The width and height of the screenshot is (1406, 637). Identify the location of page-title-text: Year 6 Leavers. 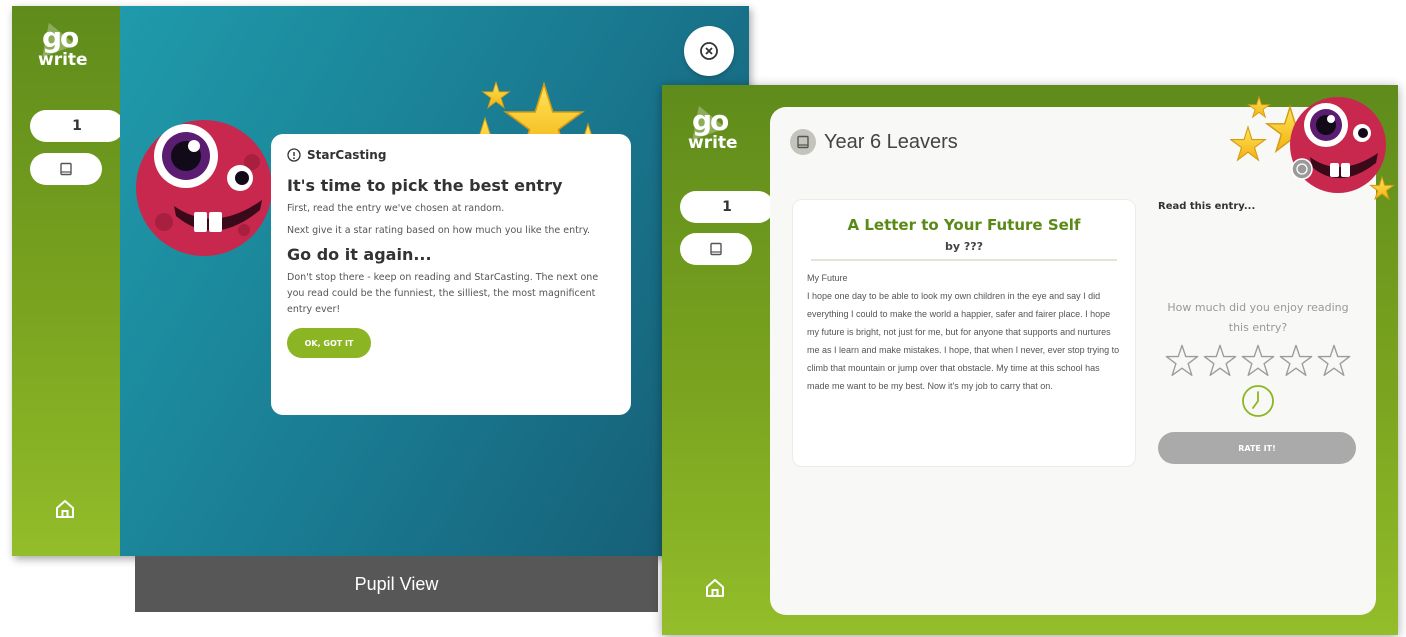
(891, 141).